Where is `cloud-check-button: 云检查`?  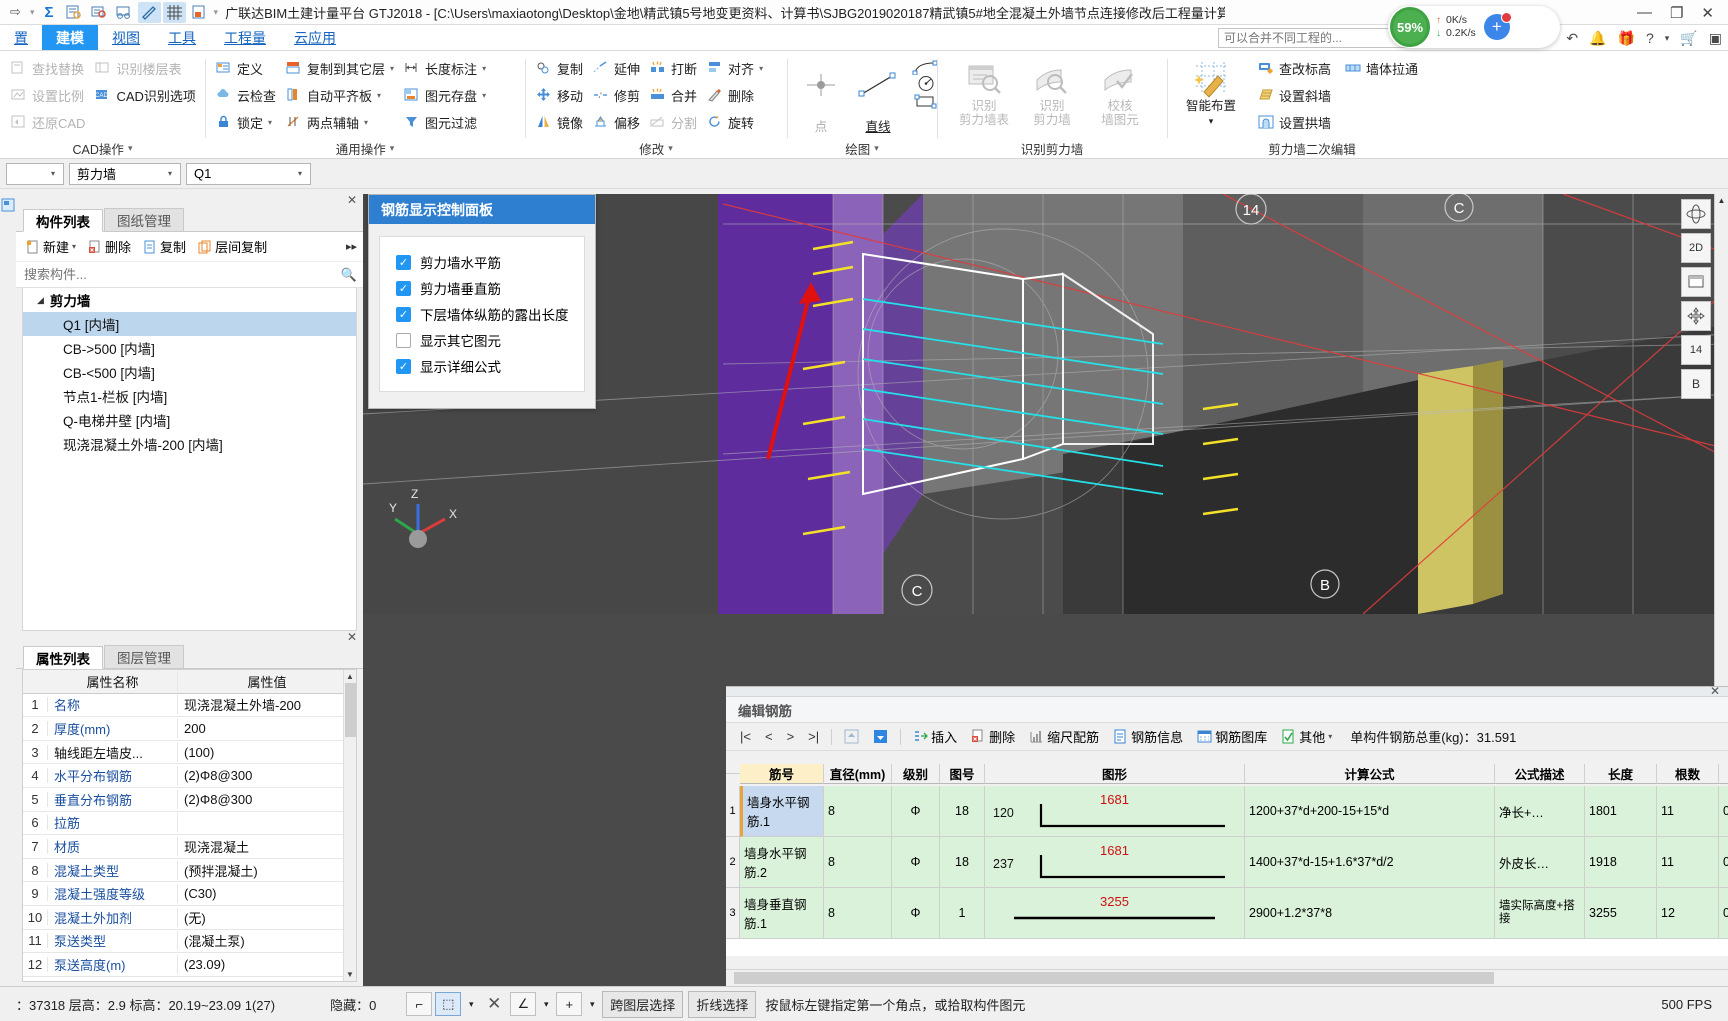
cloud-check-button: 云检查 is located at coordinates (246, 95).